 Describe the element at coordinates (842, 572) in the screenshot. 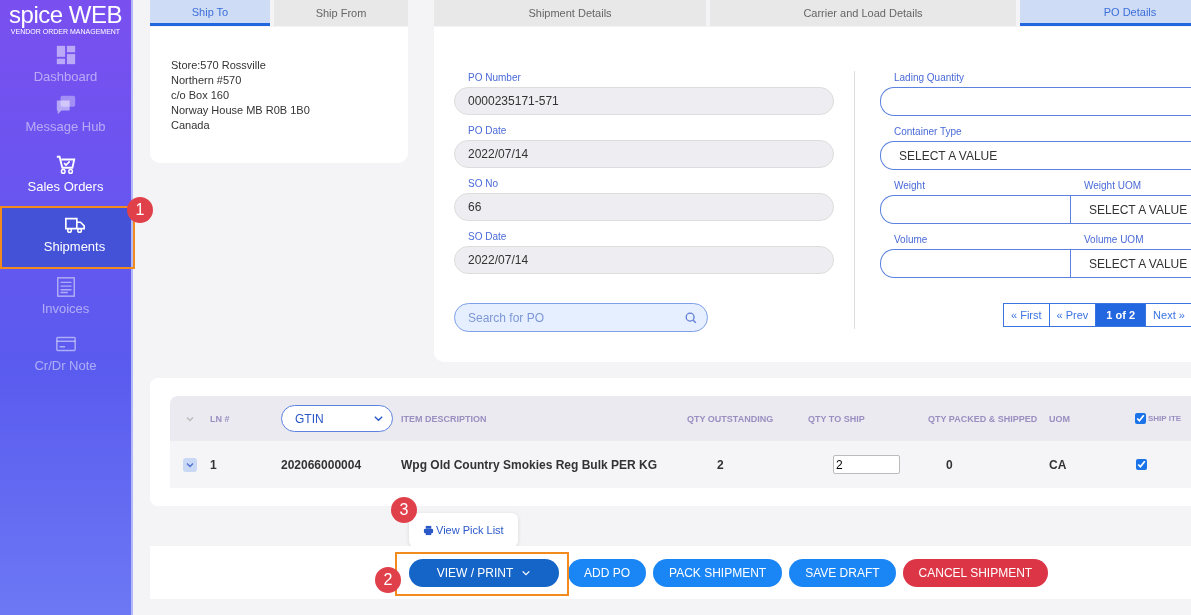

I see `action-button: SAVE DRAFT` at that location.